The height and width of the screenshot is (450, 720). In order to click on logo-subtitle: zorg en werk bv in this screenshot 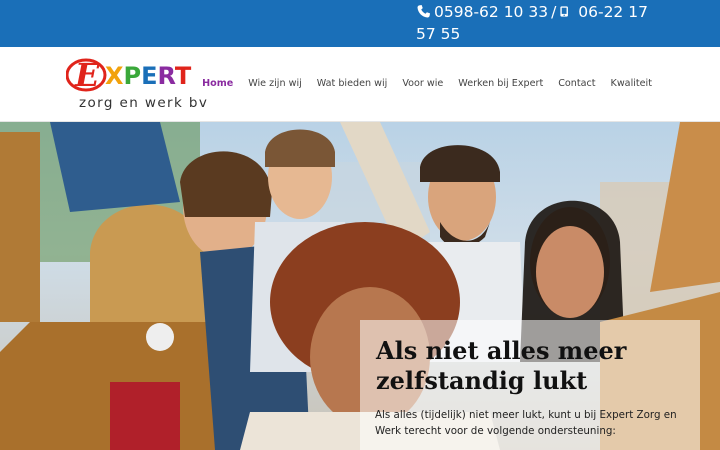, I will do `click(144, 103)`.